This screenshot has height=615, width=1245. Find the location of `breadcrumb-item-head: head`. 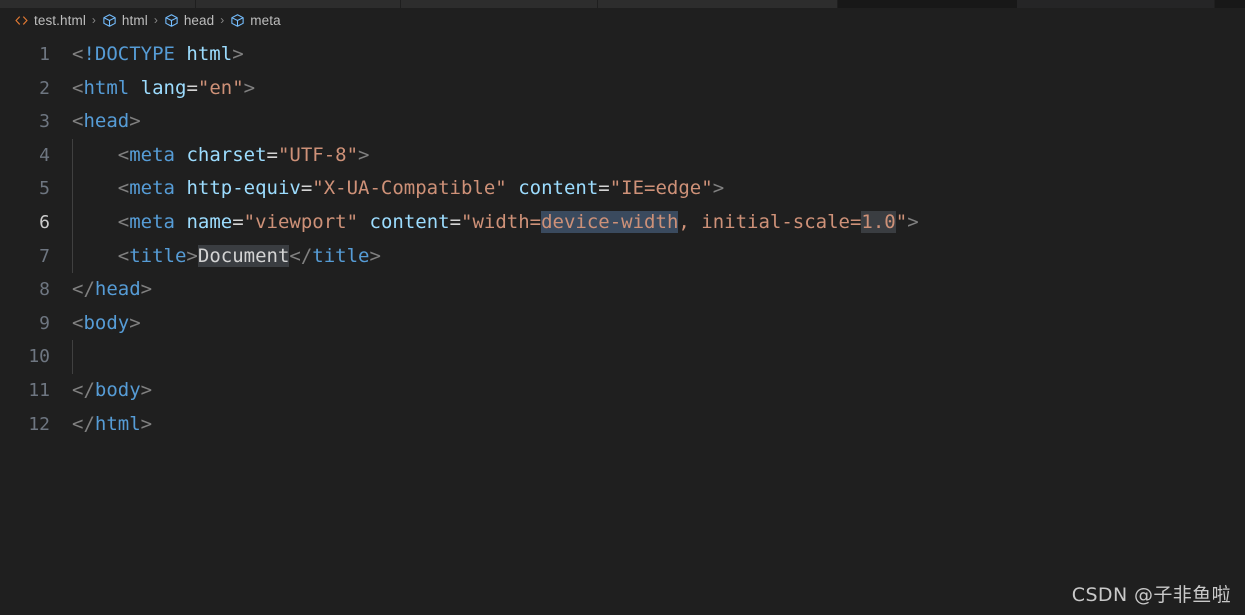

breadcrumb-item-head: head is located at coordinates (189, 20).